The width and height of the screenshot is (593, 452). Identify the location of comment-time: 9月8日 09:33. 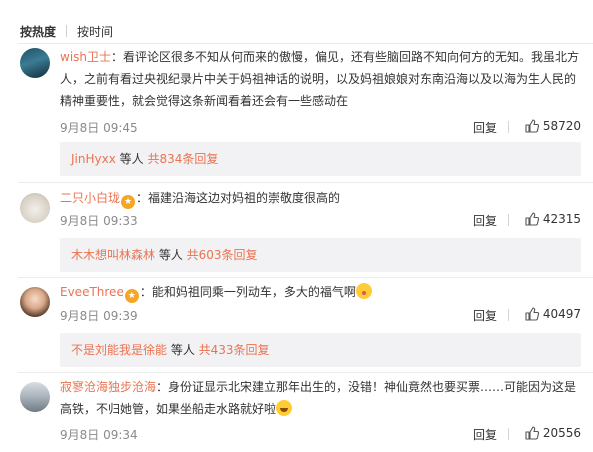
(99, 221).